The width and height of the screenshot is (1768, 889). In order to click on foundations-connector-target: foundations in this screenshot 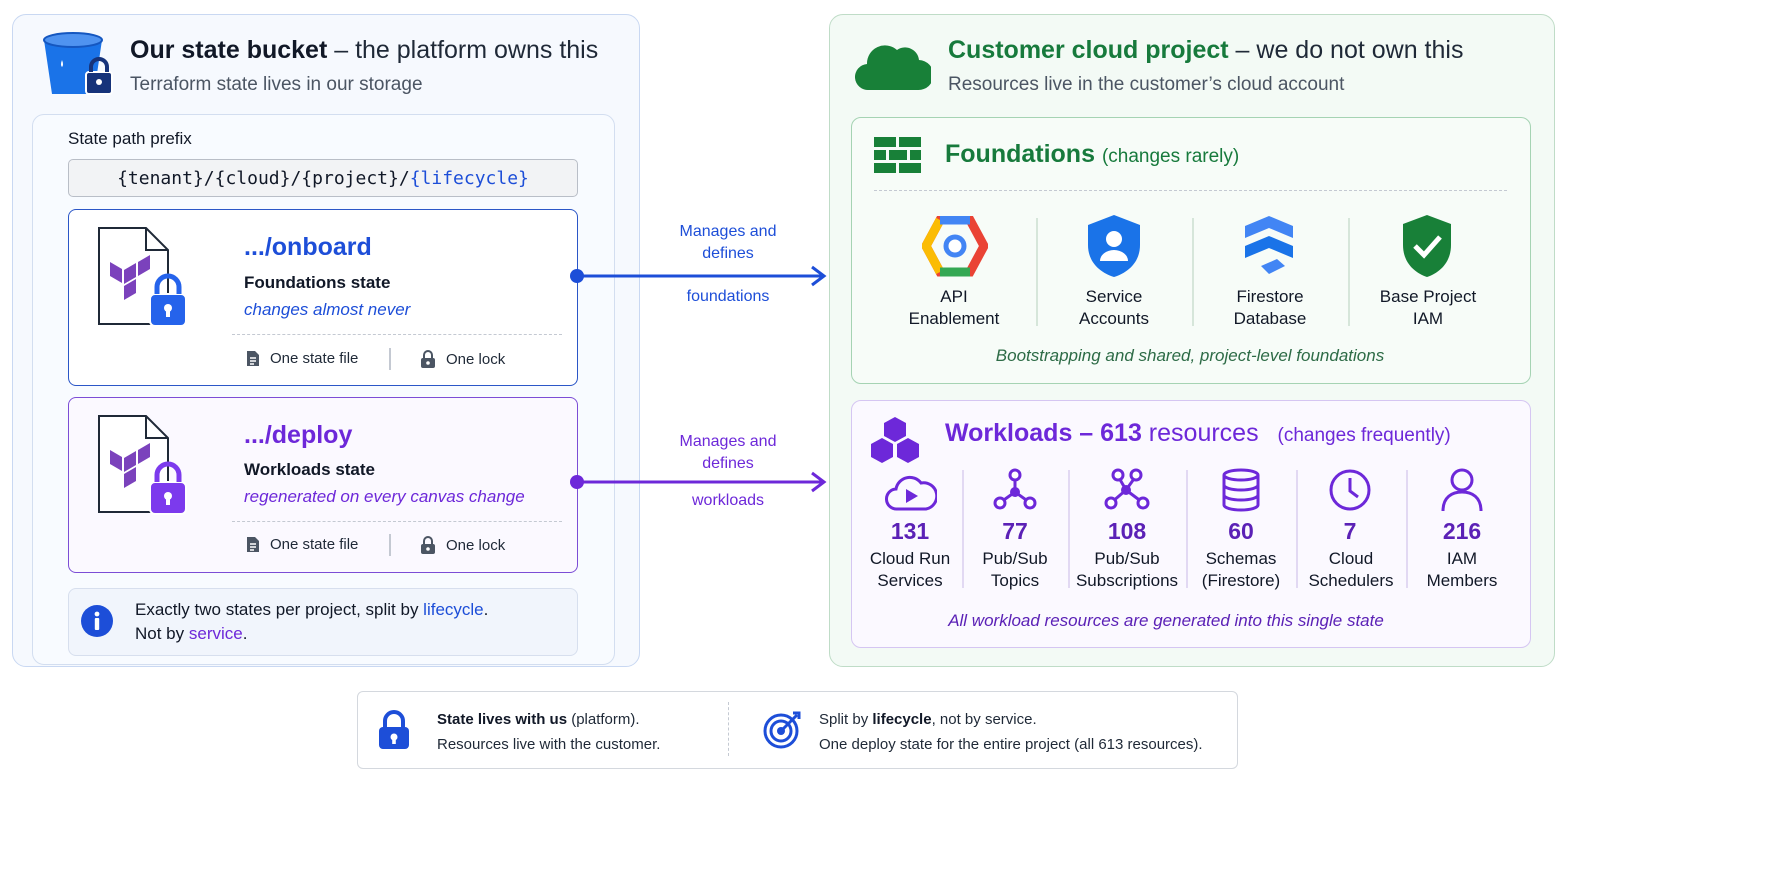, I will do `click(728, 296)`.